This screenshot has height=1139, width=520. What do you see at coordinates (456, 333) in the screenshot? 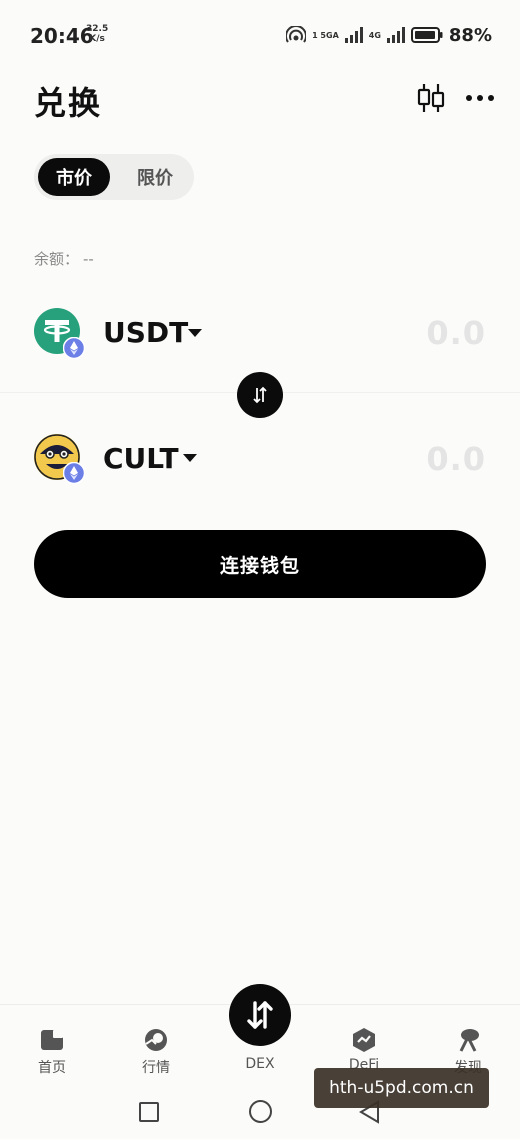
I see `from-amount-input: 0.0` at bounding box center [456, 333].